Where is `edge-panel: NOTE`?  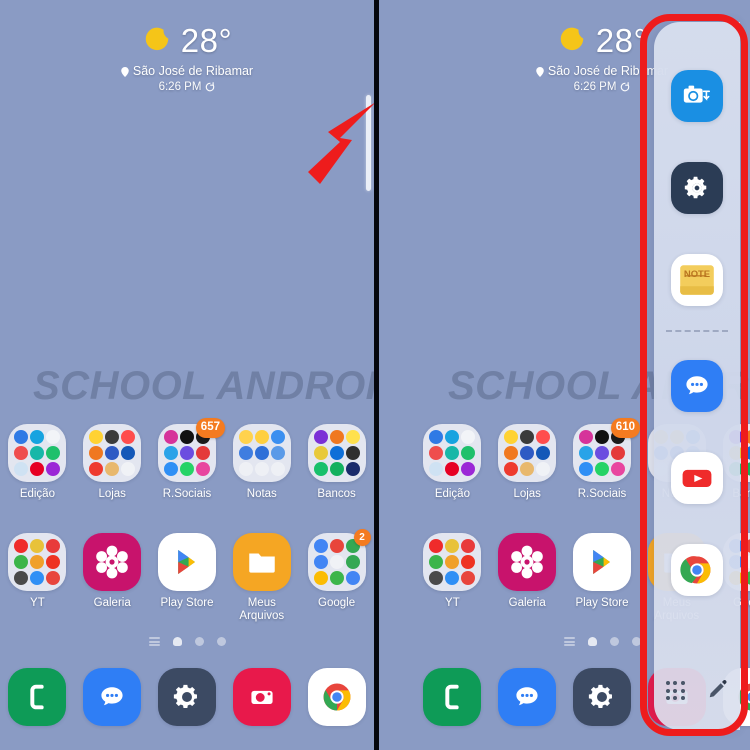 edge-panel: NOTE is located at coordinates (697, 376).